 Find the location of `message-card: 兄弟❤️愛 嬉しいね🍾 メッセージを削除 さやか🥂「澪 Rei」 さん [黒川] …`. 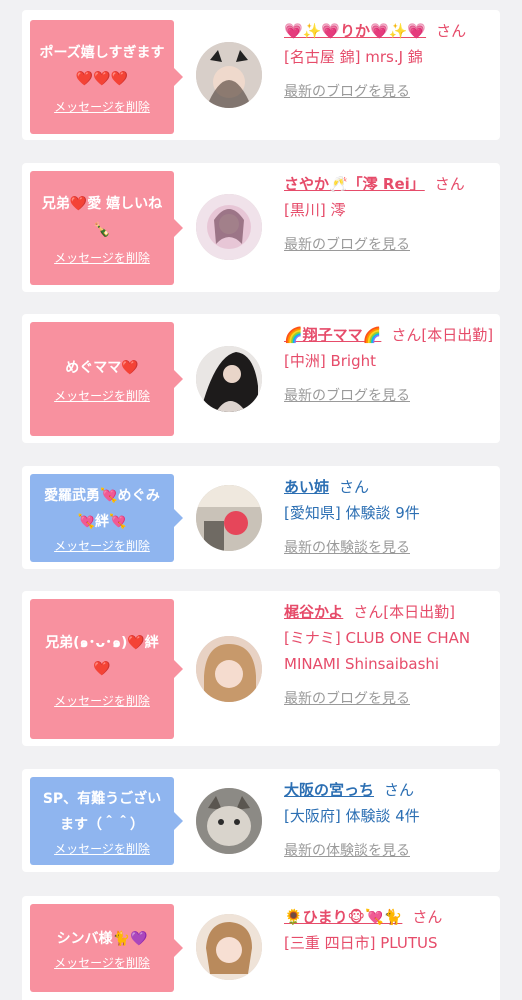

message-card: 兄弟❤️愛 嬉しいね🍾 メッセージを削除 さやか🥂「澪 Rei」 さん [黒川] … is located at coordinates (261, 227).